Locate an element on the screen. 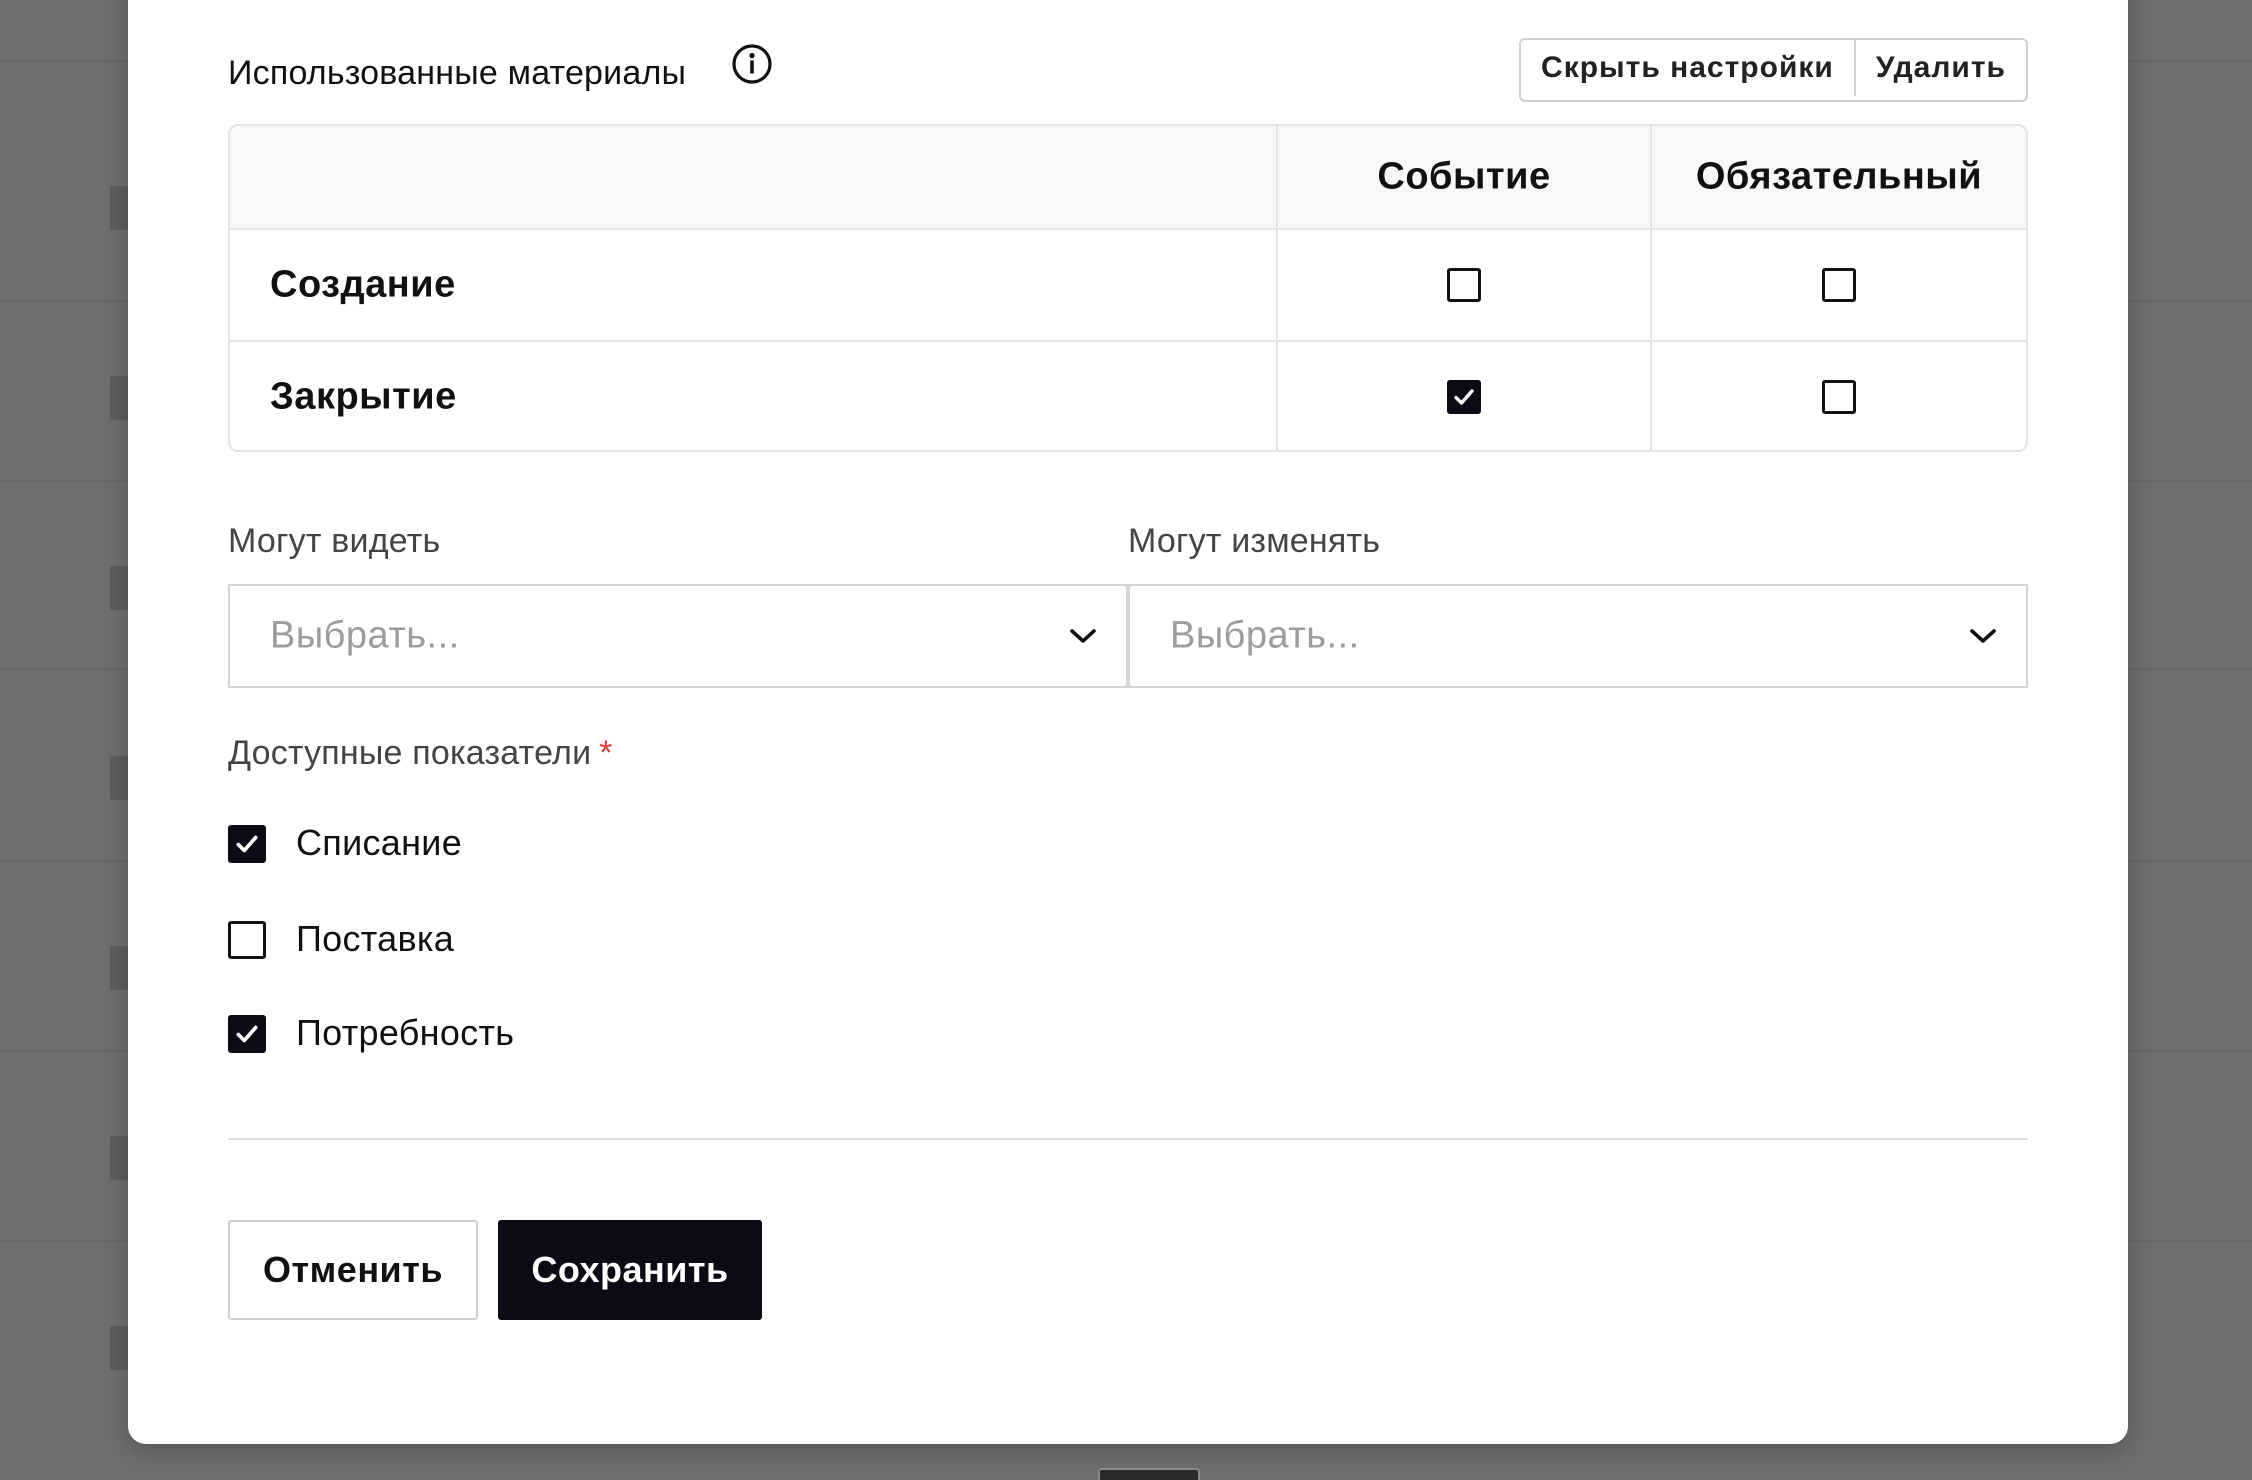 The image size is (2252, 1480). table-row: Создание is located at coordinates (1128, 286).